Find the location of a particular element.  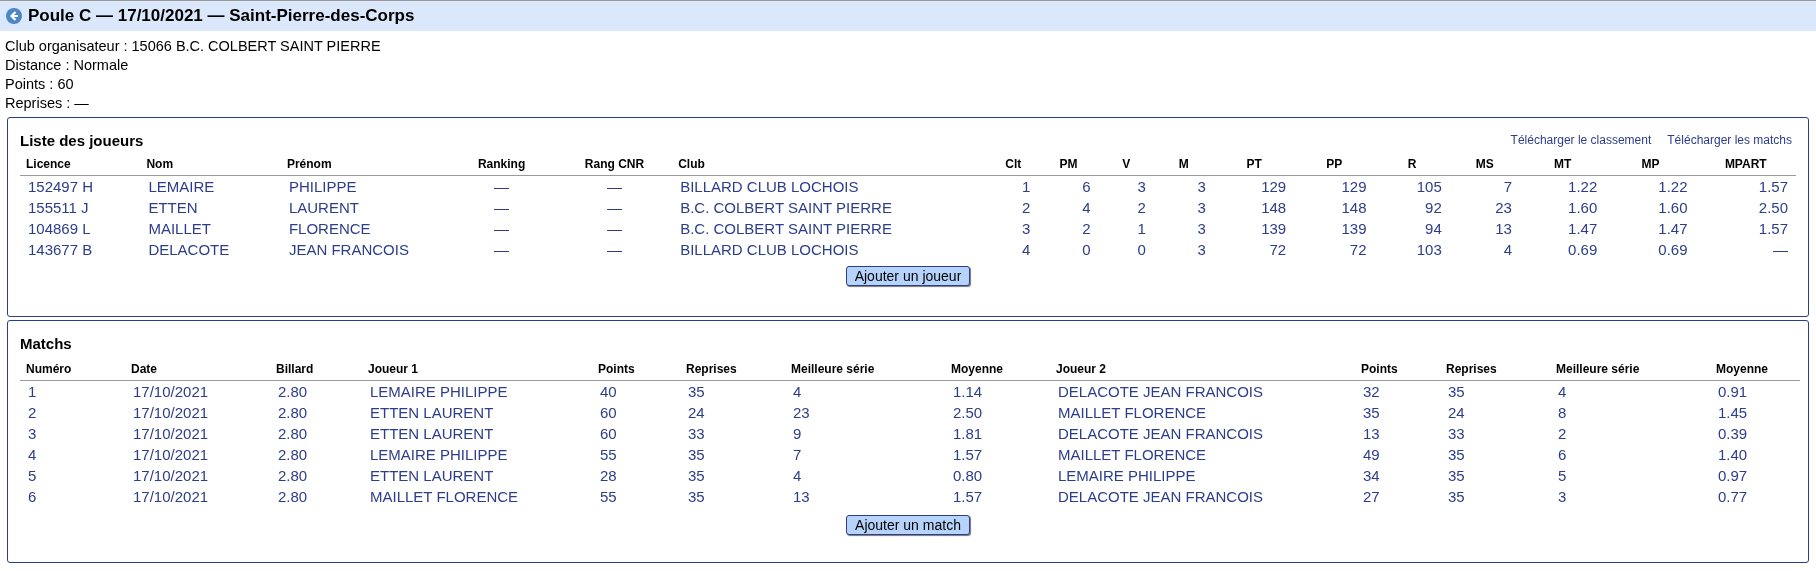

table-cell: 1 is located at coordinates (72, 391).